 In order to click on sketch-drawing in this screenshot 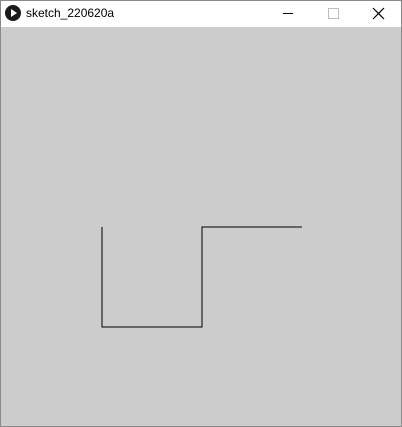, I will do `click(201, 277)`.